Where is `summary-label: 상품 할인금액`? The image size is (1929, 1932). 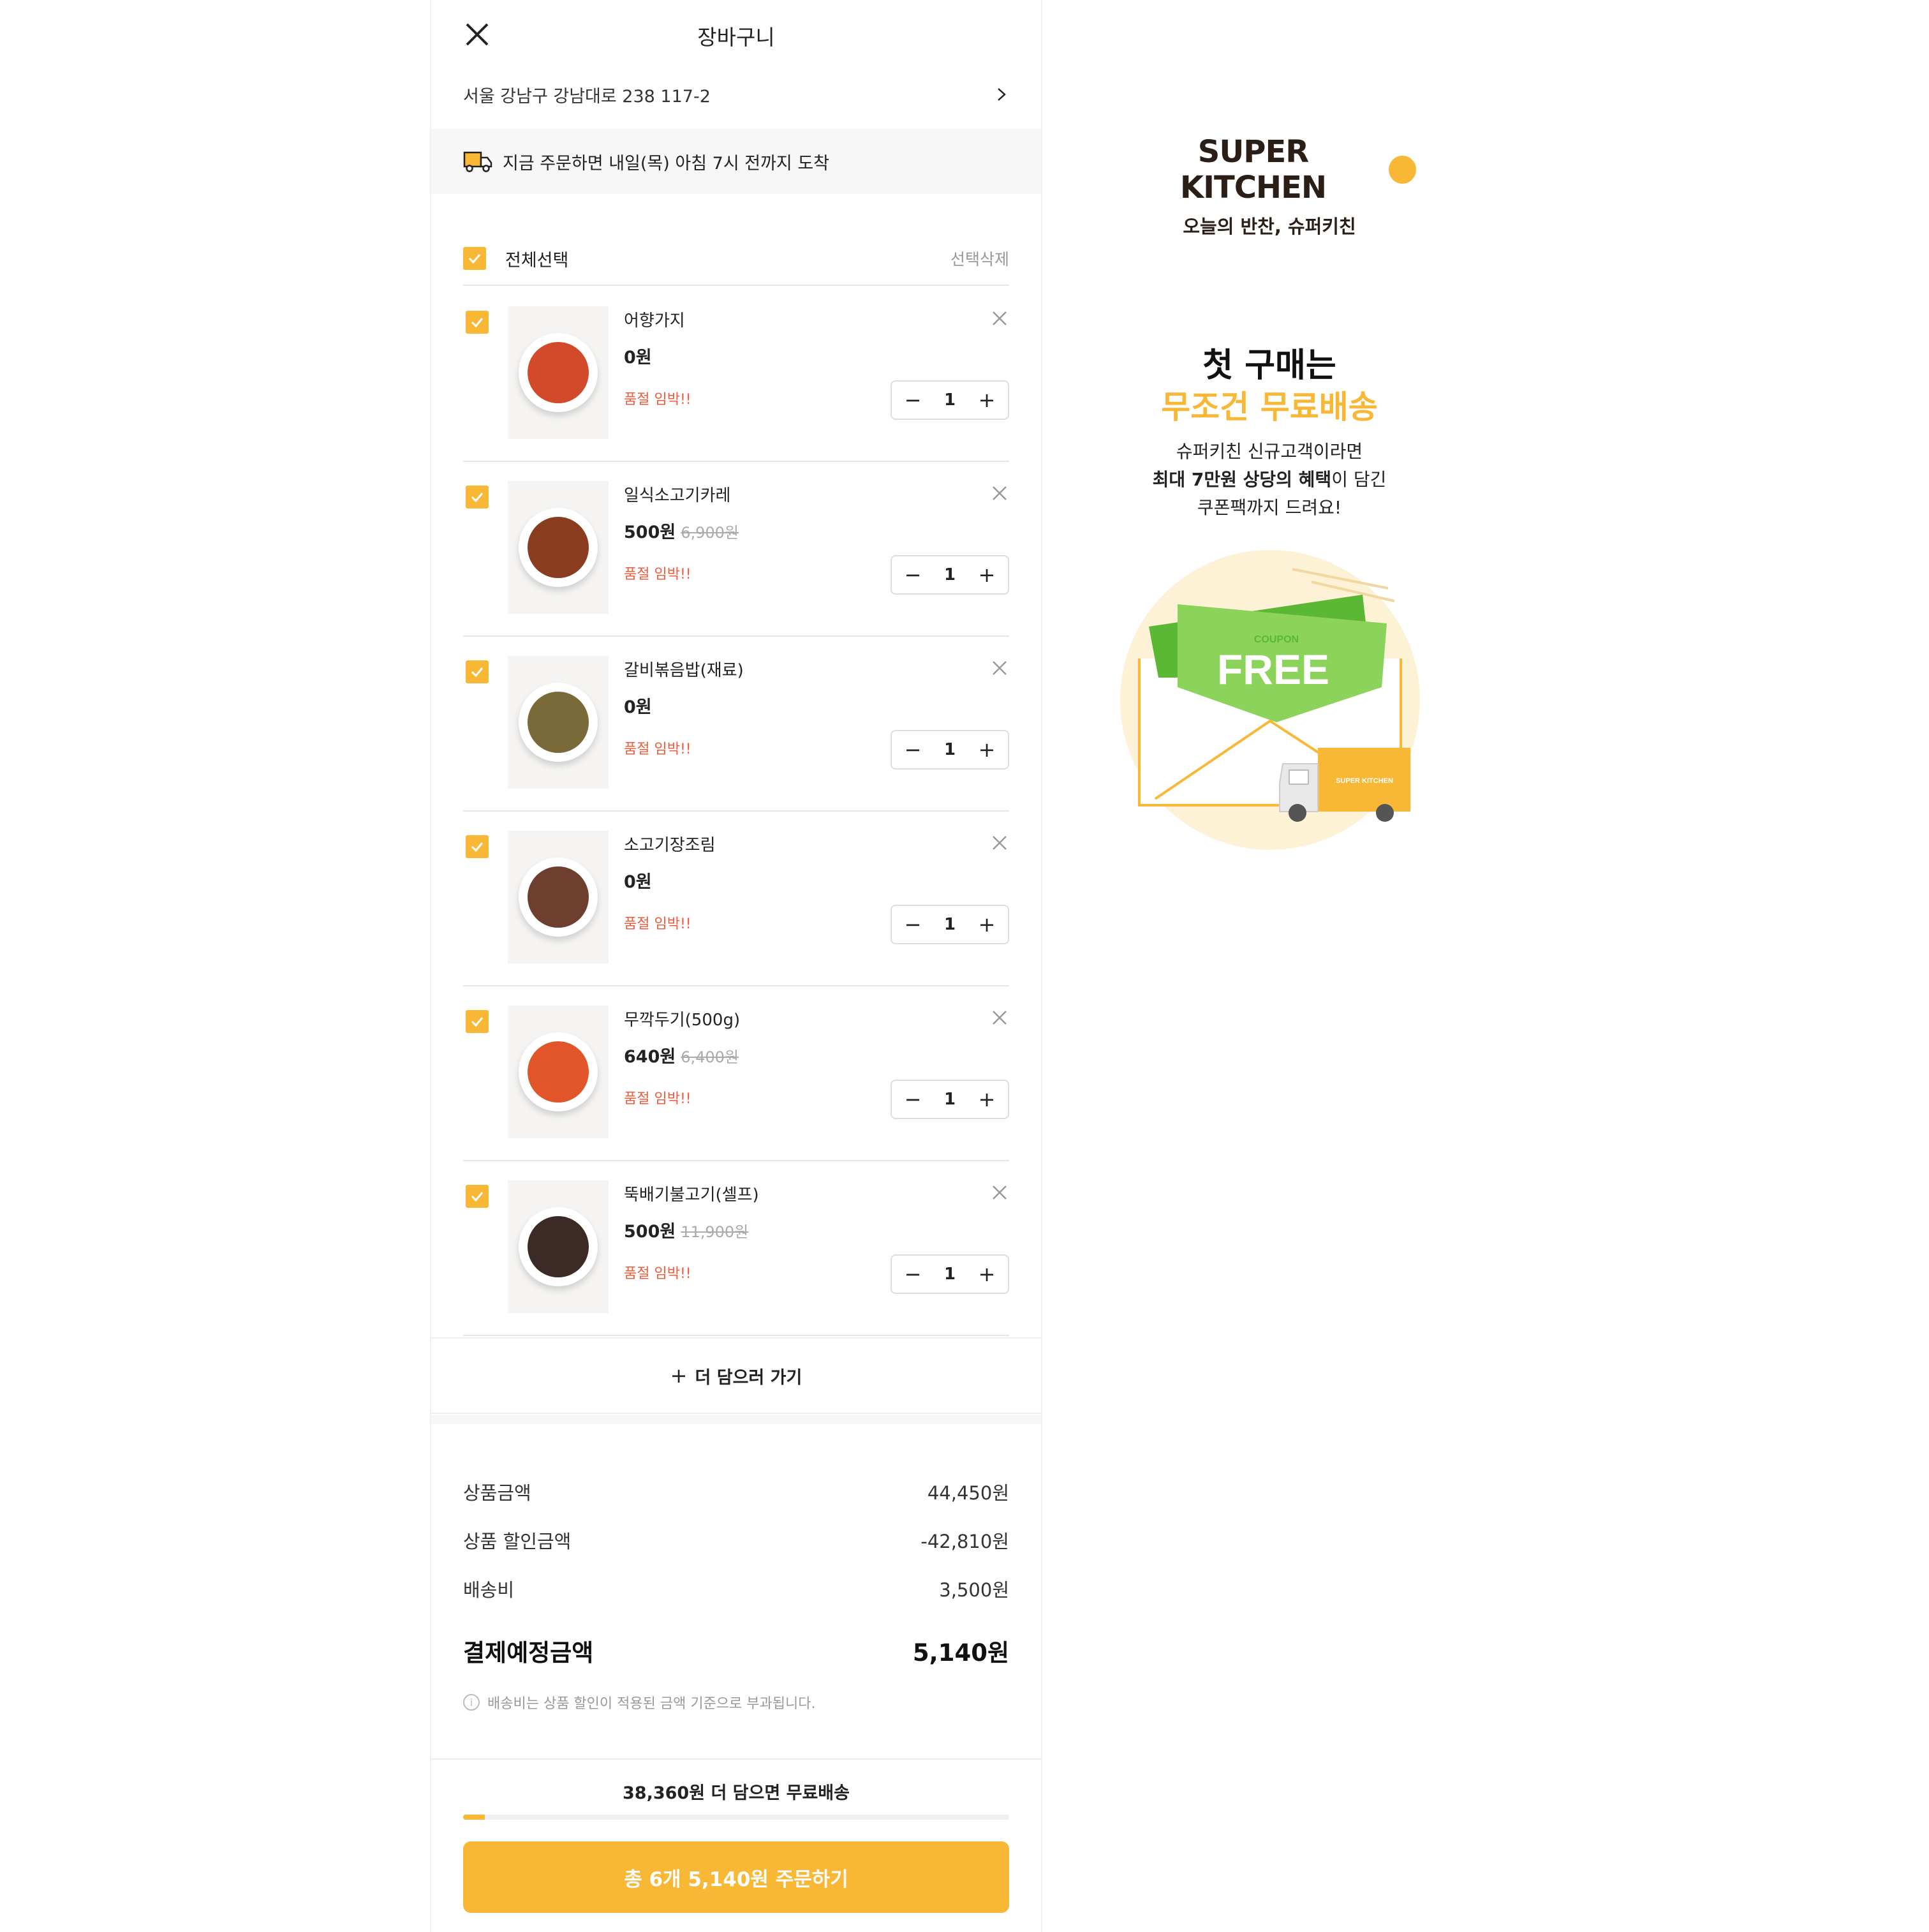 summary-label: 상품 할인금액 is located at coordinates (517, 1541).